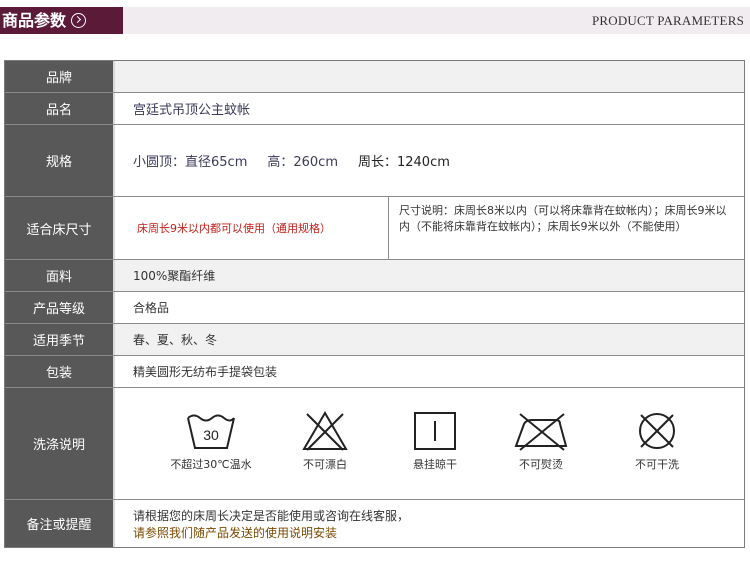 Image resolution: width=750 pixels, height=587 pixels. Describe the element at coordinates (271, 516) in the screenshot. I see `remark-line-1: 请根据您的床周长决定是否能使用或咨询在线客服，` at that location.